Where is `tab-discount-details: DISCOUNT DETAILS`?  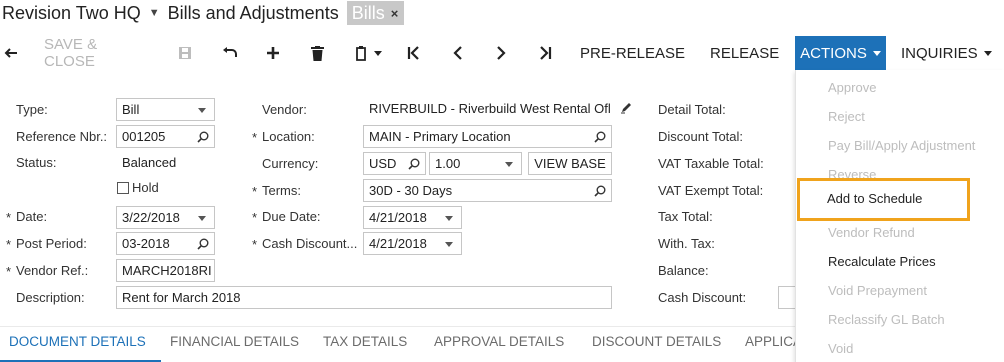 tab-discount-details: DISCOUNT DETAILS is located at coordinates (656, 344).